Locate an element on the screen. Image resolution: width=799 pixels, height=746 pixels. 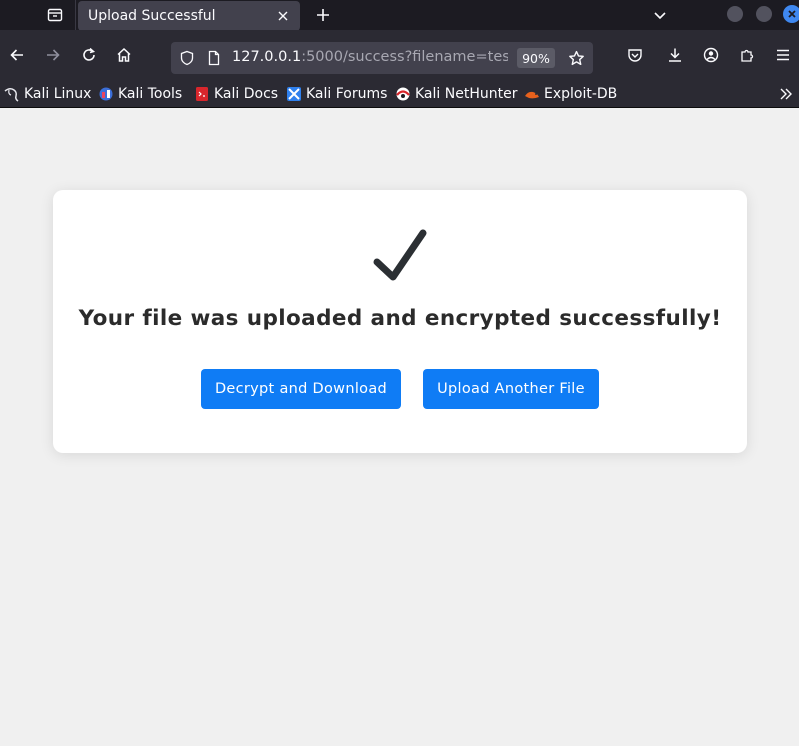
tab-title: Upload Successful is located at coordinates (152, 16).